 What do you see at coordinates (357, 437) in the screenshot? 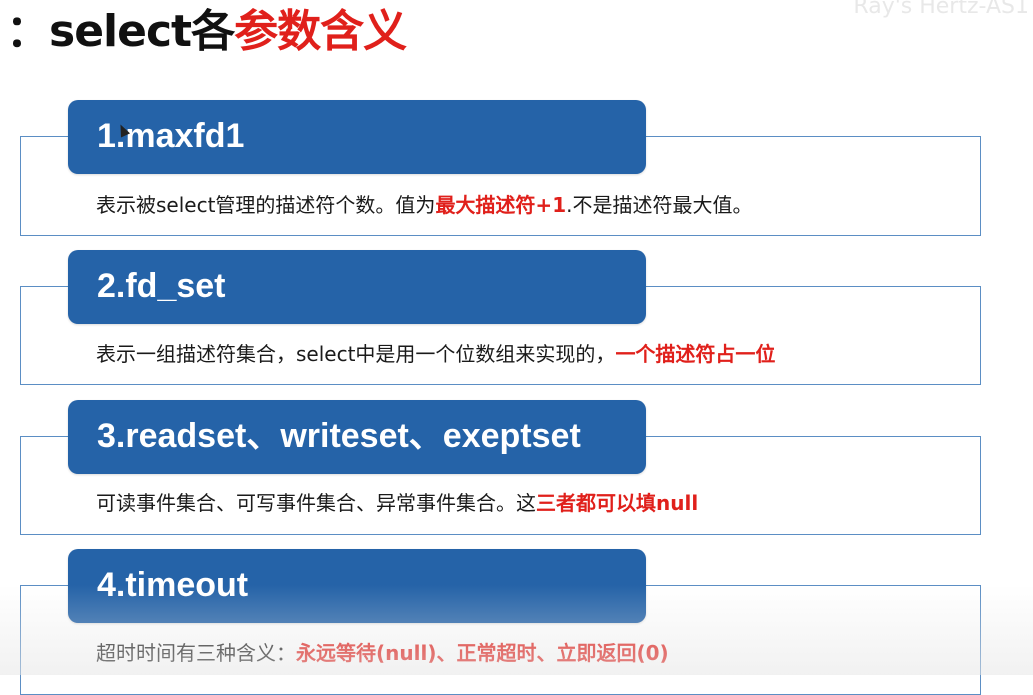
I see `section-header-readset: 3.readset、writeset、exeptset` at bounding box center [357, 437].